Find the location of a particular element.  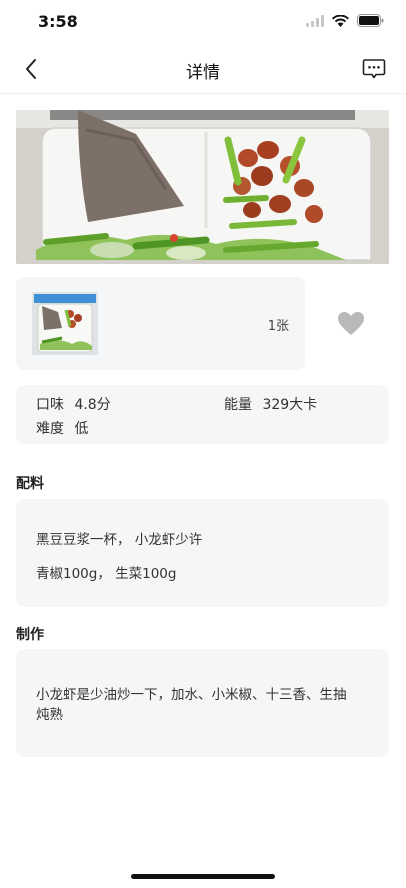

favorite-button is located at coordinates (351, 323).